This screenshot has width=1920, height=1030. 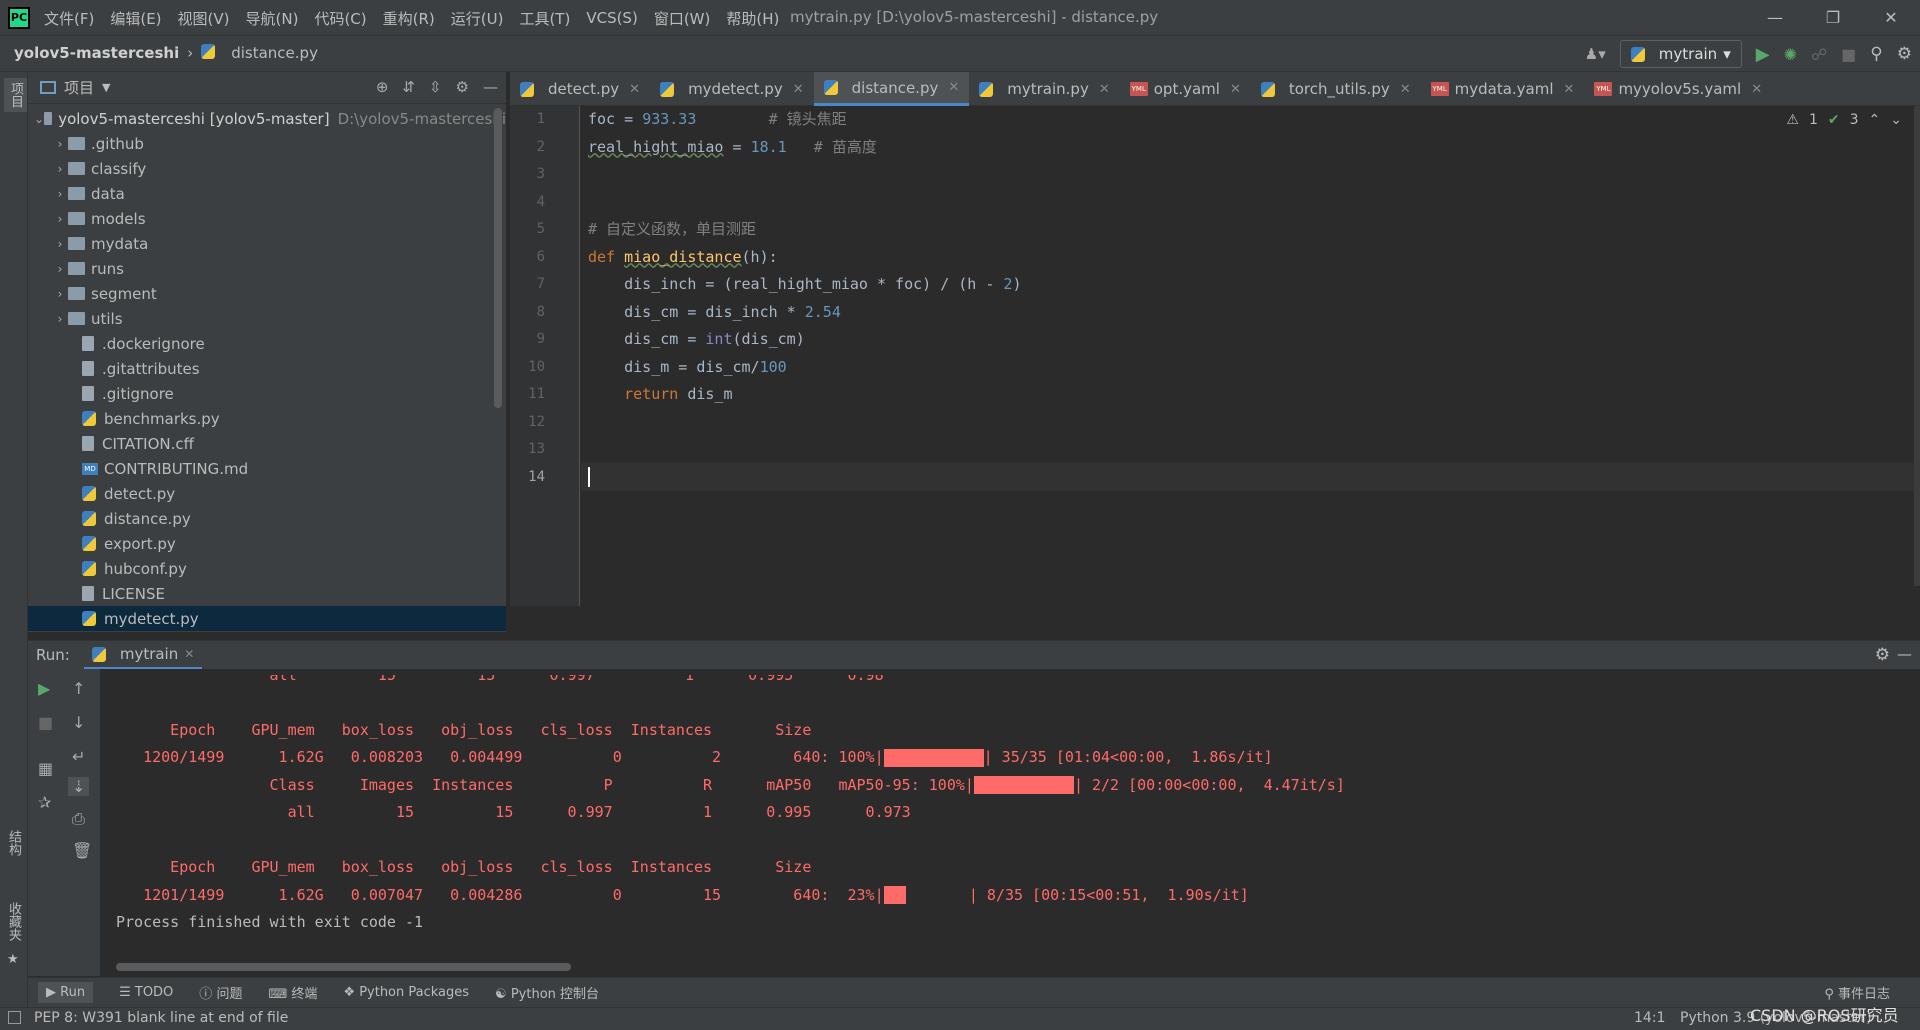 I want to click on tree-file: hubconf.py, so click(x=267, y=568).